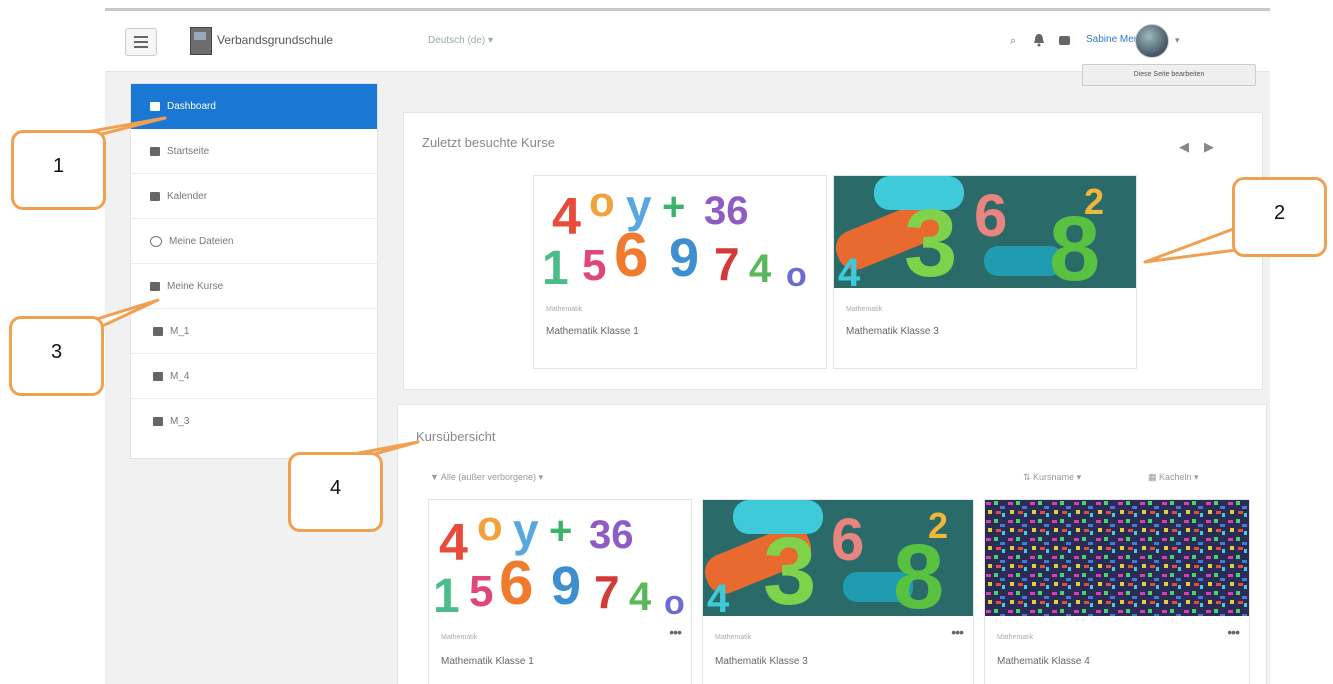  I want to click on callout-1: 1, so click(58, 170).